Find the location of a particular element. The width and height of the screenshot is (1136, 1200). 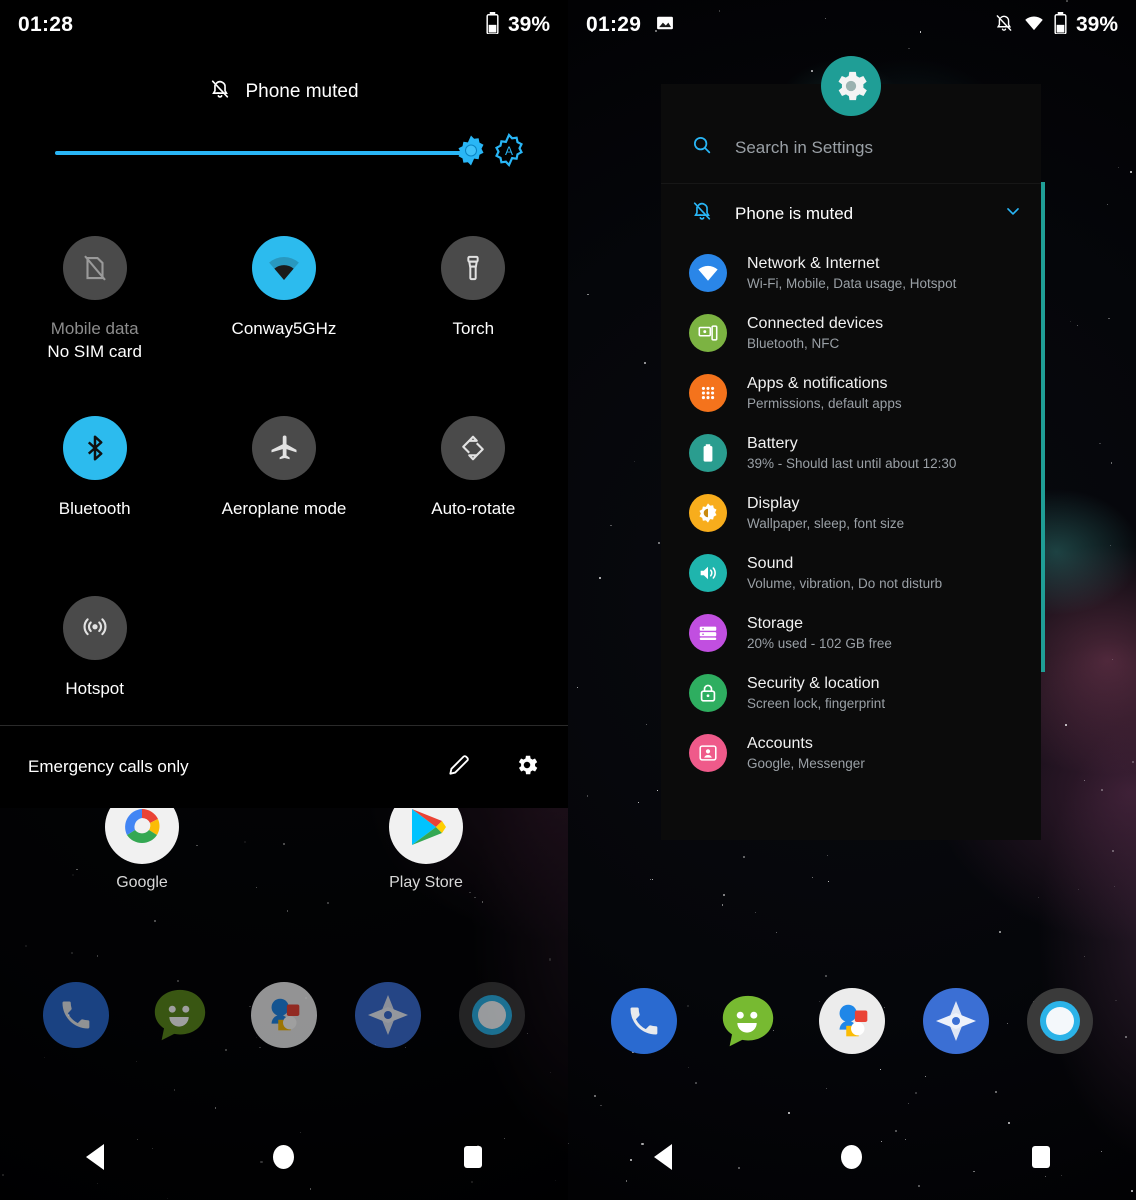

connected-devices-icon is located at coordinates (708, 333).